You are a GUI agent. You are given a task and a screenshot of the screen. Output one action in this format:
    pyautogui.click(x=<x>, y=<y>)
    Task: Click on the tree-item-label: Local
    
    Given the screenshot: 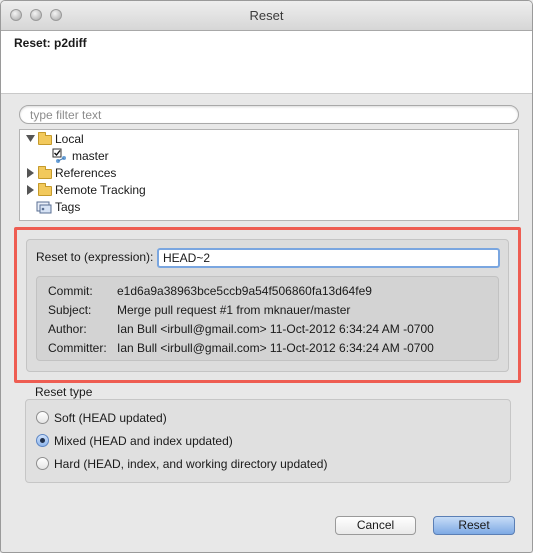 What is the action you would take?
    pyautogui.click(x=69, y=139)
    